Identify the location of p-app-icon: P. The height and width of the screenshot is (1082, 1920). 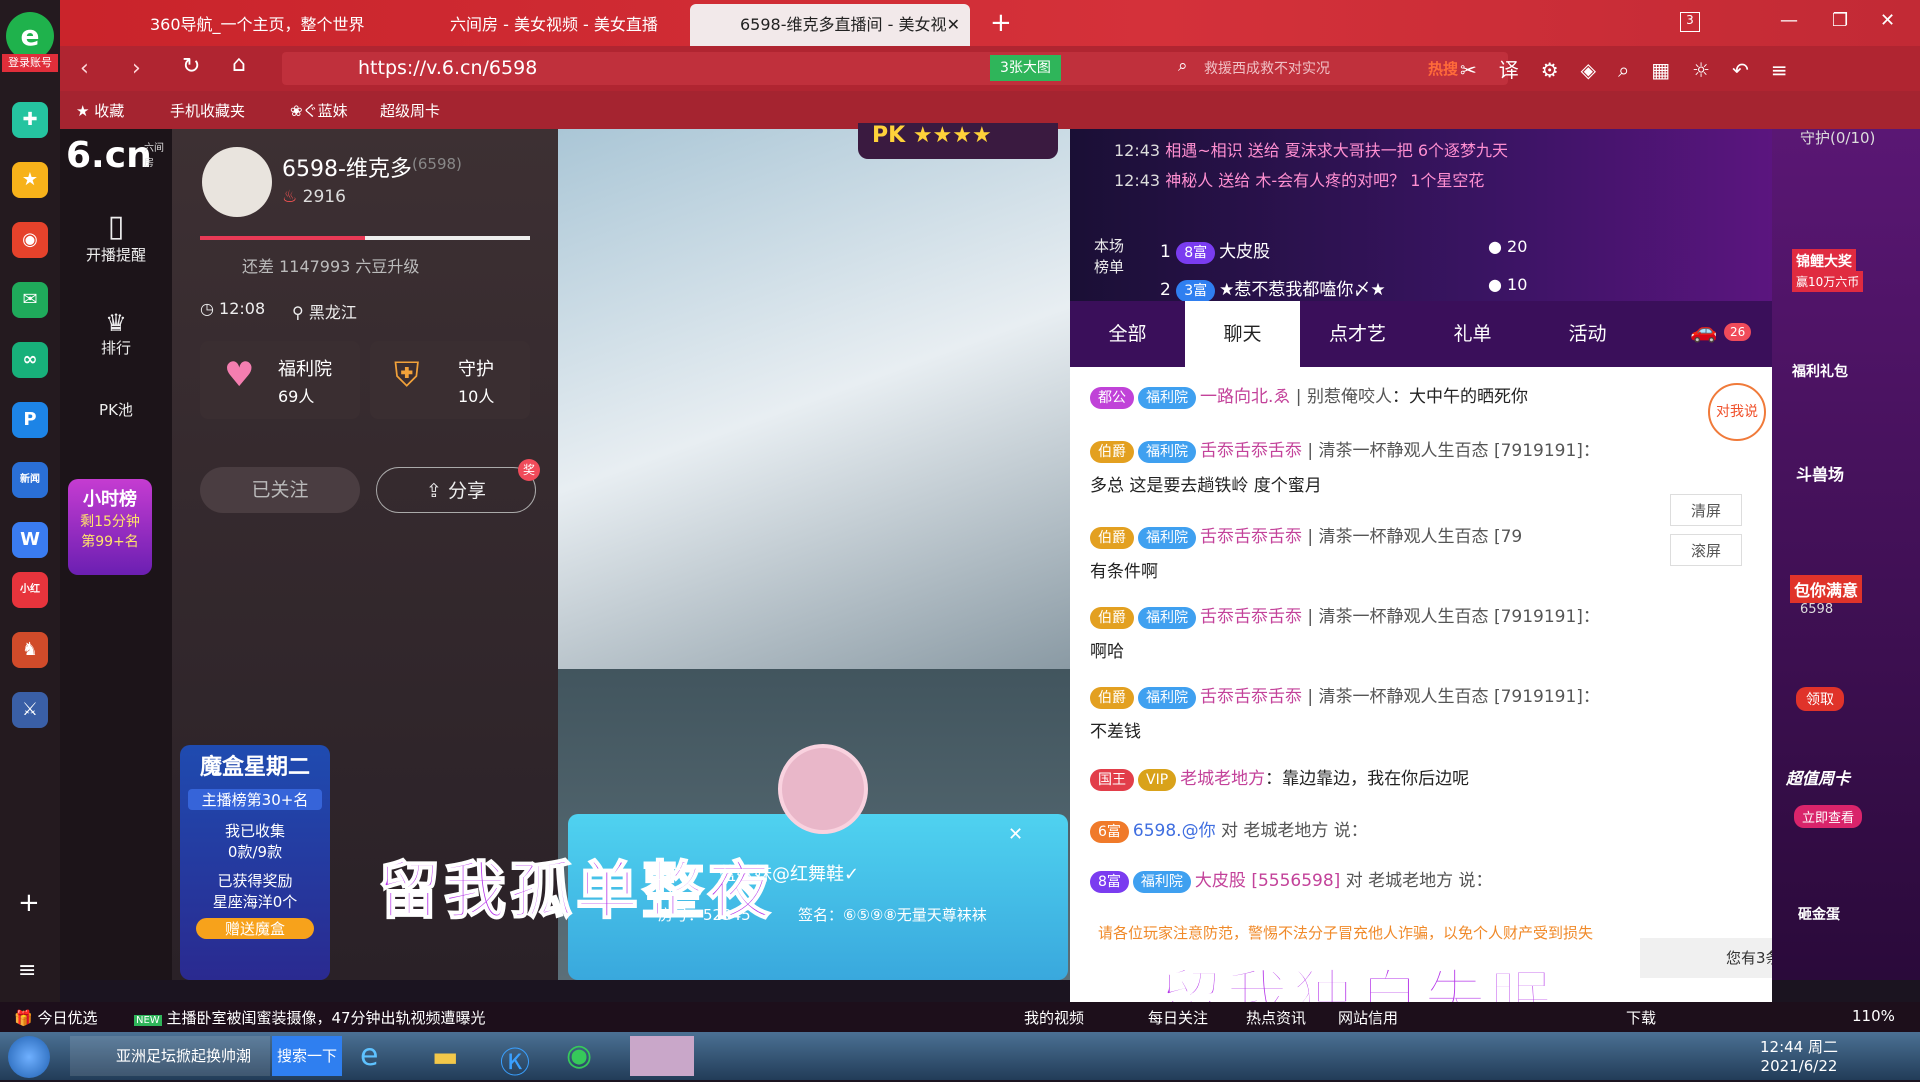
(30, 420).